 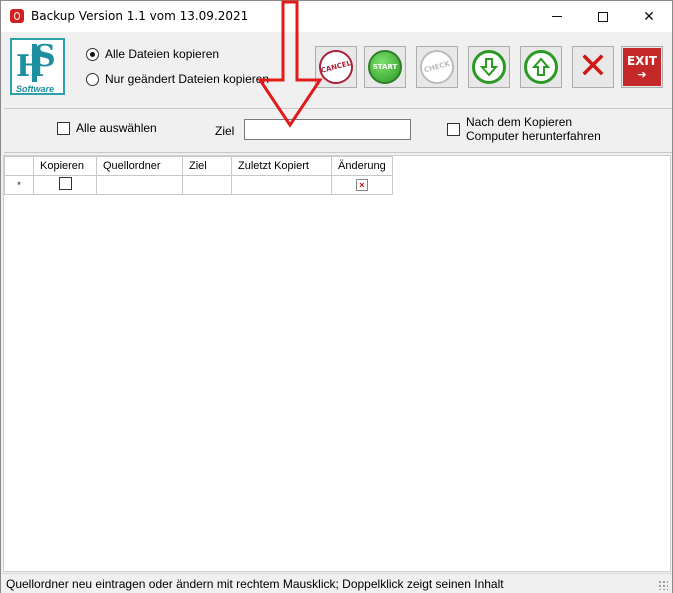 I want to click on start-stamp-icon: START, so click(x=385, y=67).